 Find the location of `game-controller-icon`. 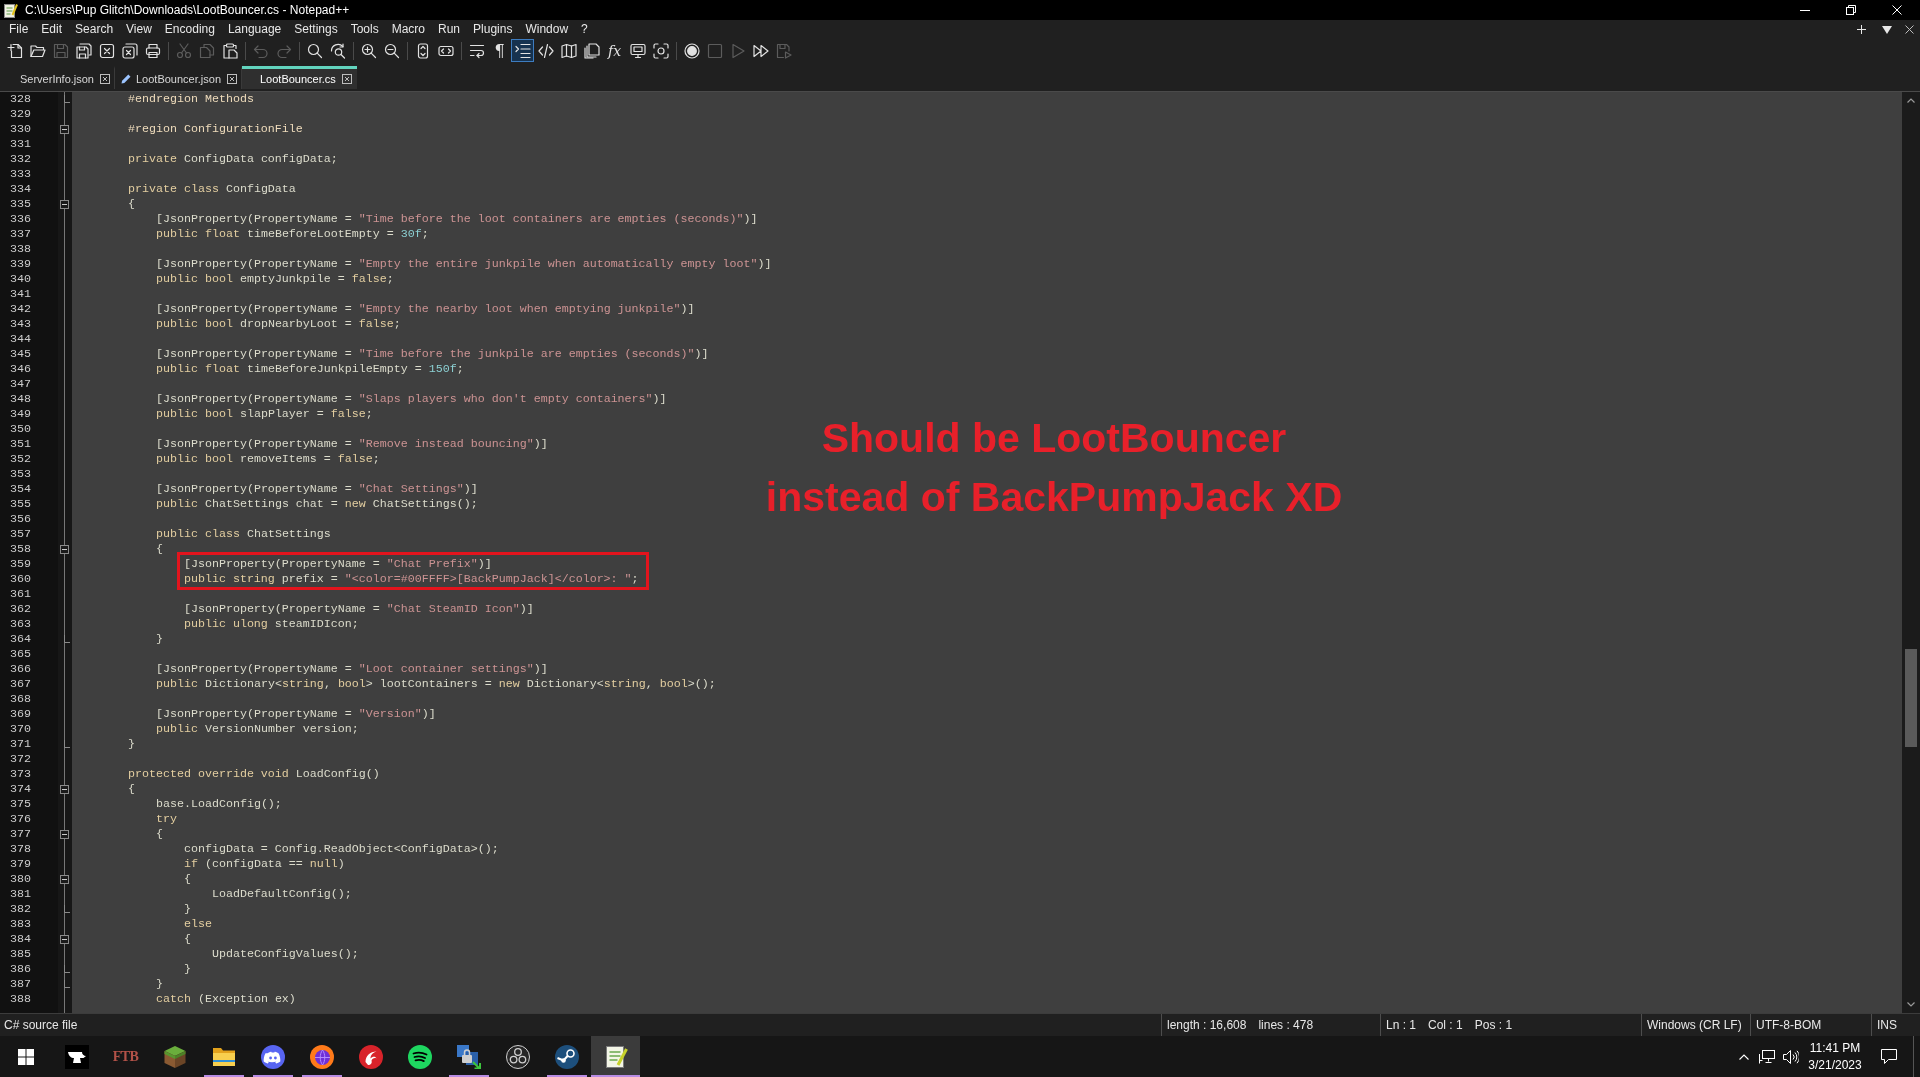

game-controller-icon is located at coordinates (272, 1056).